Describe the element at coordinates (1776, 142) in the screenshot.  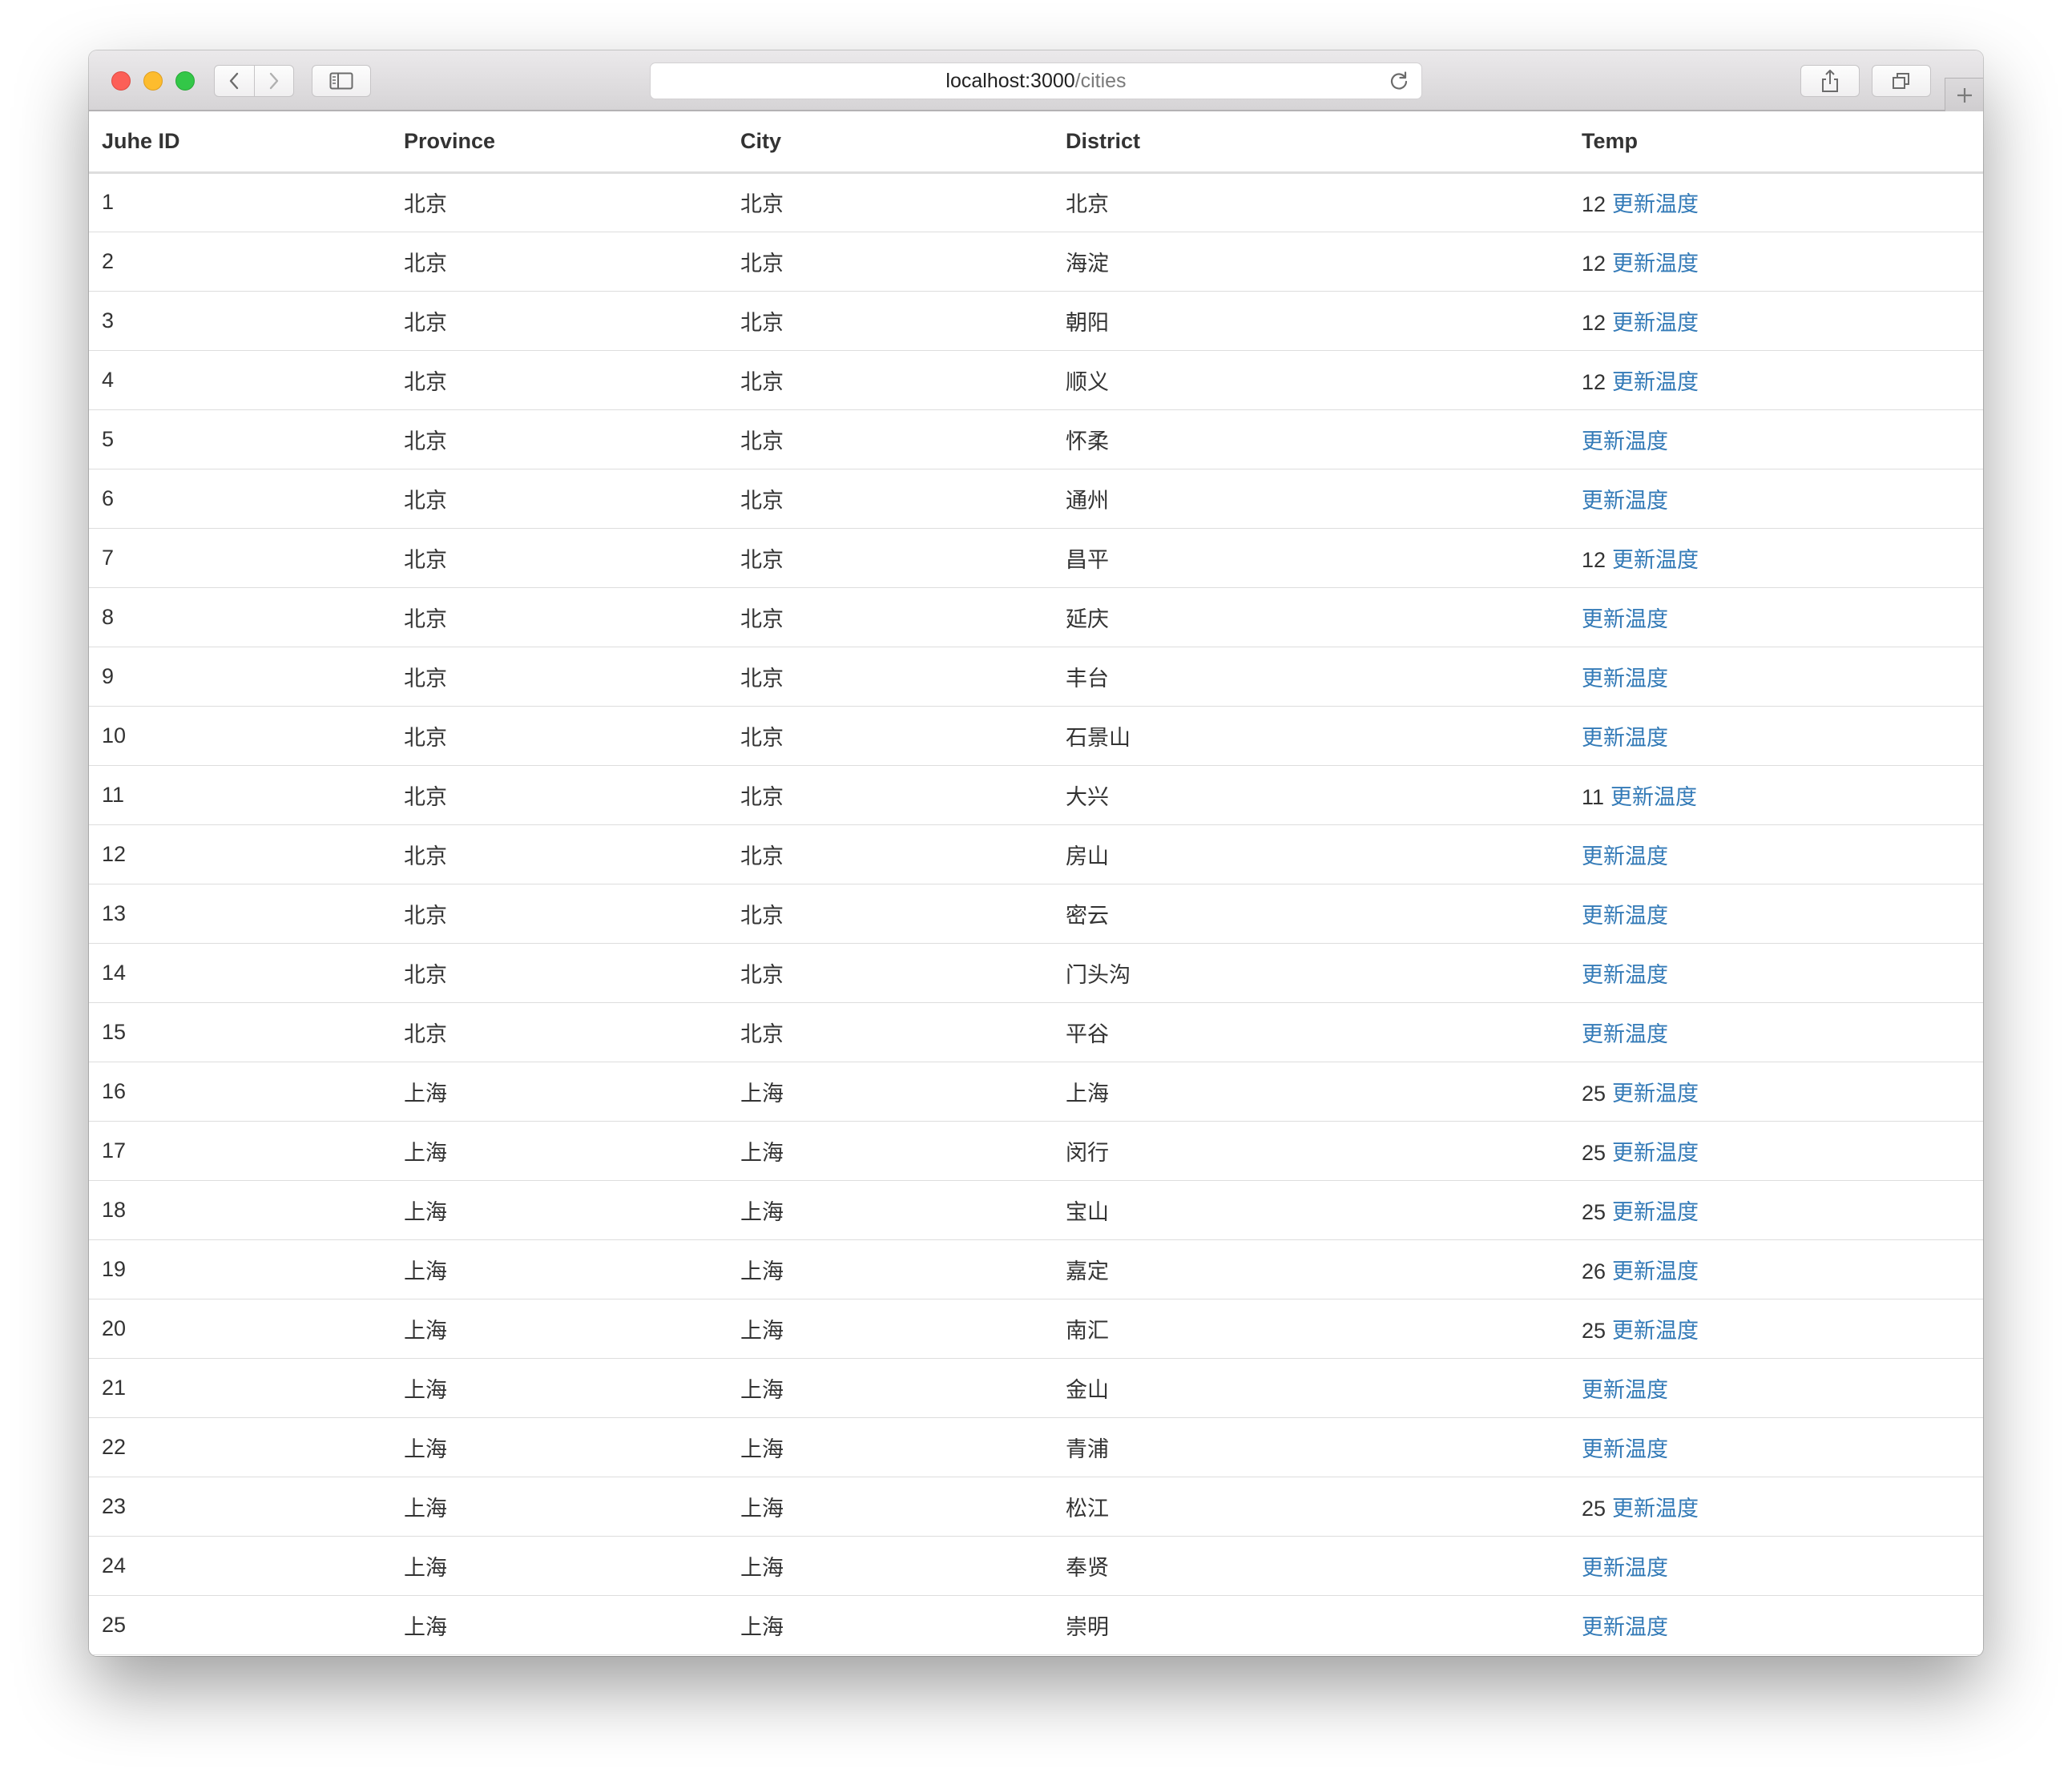
I see `header-temp: Temp` at that location.